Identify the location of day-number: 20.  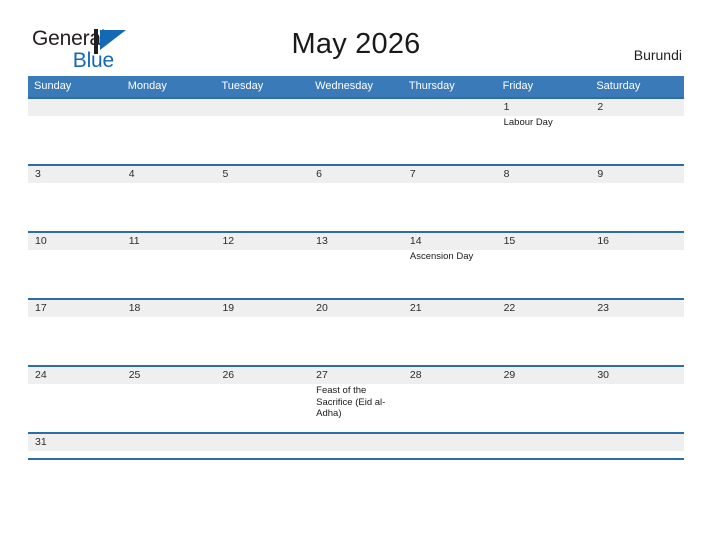
(356, 308).